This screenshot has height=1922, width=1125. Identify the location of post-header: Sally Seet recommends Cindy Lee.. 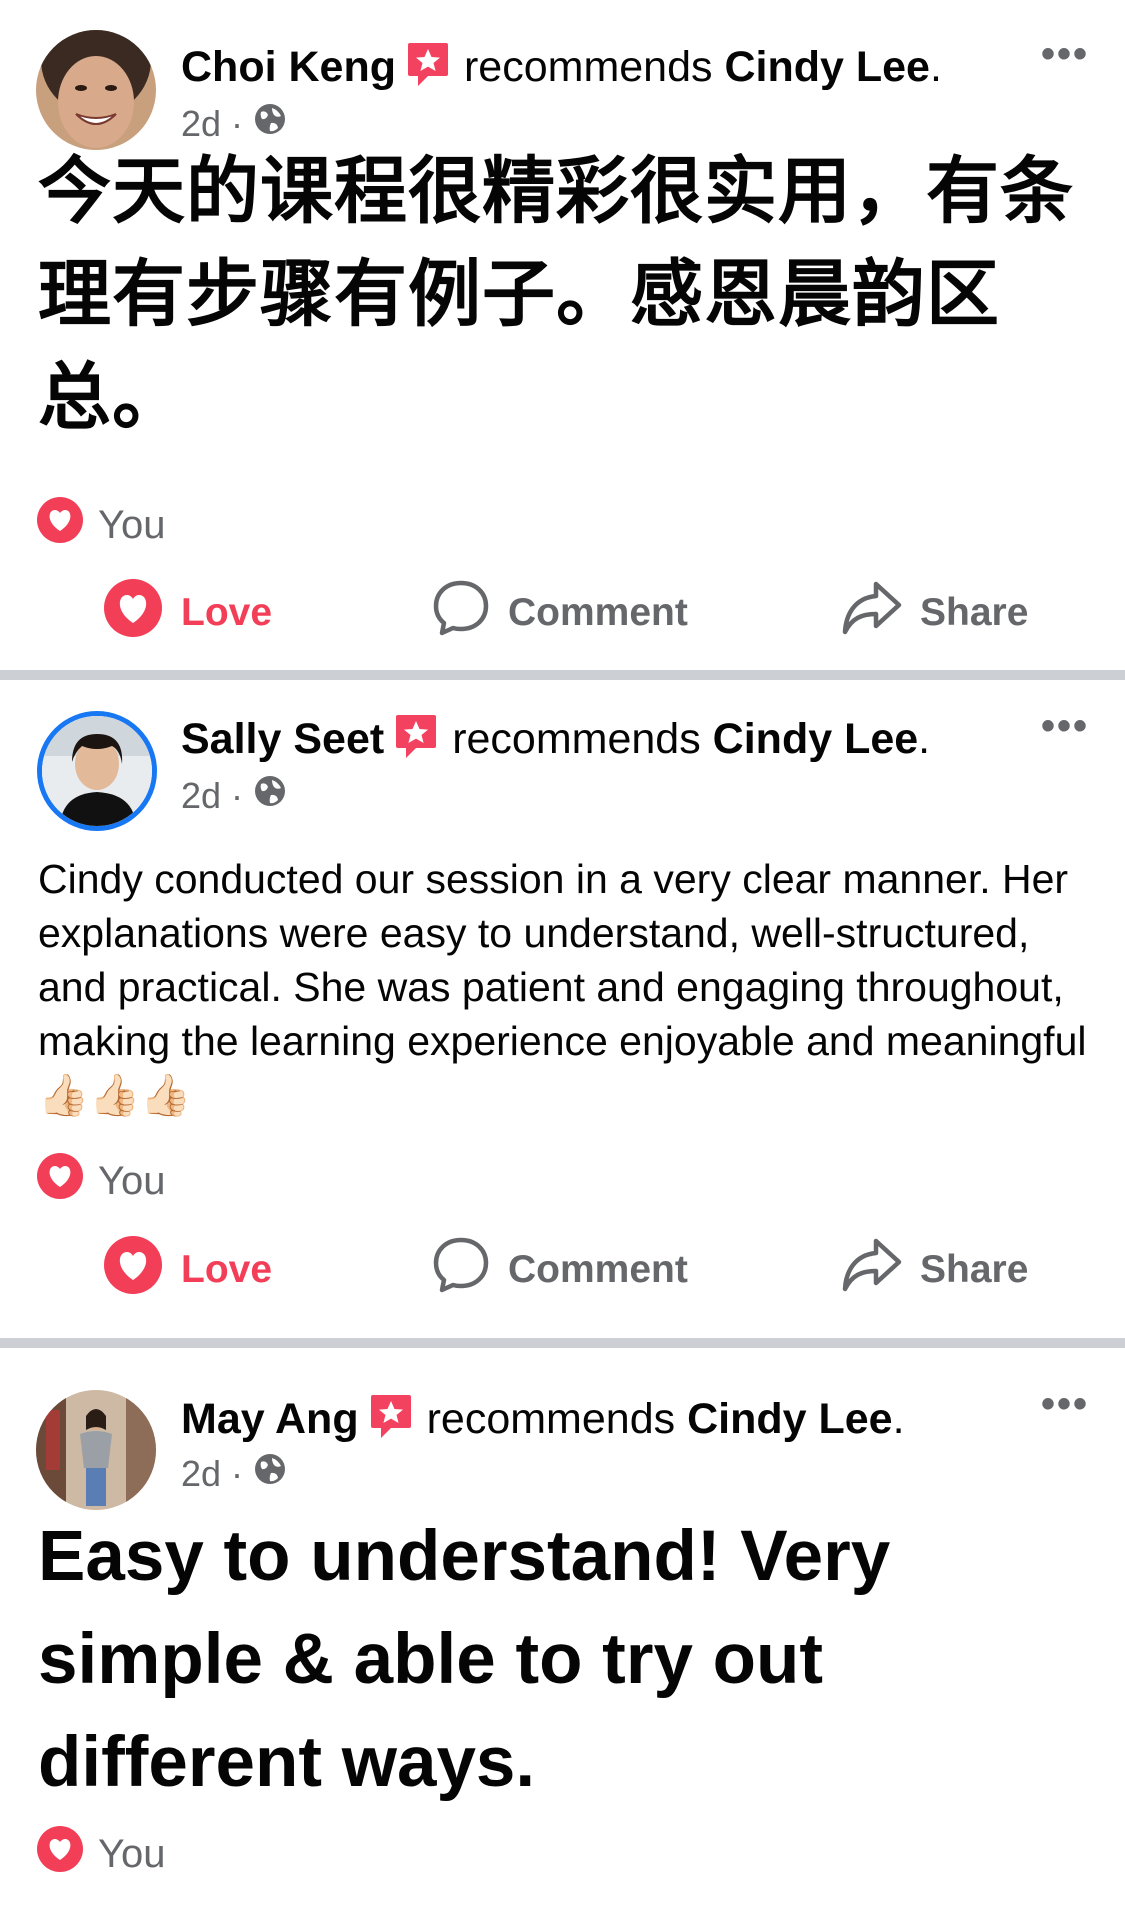
(608, 742).